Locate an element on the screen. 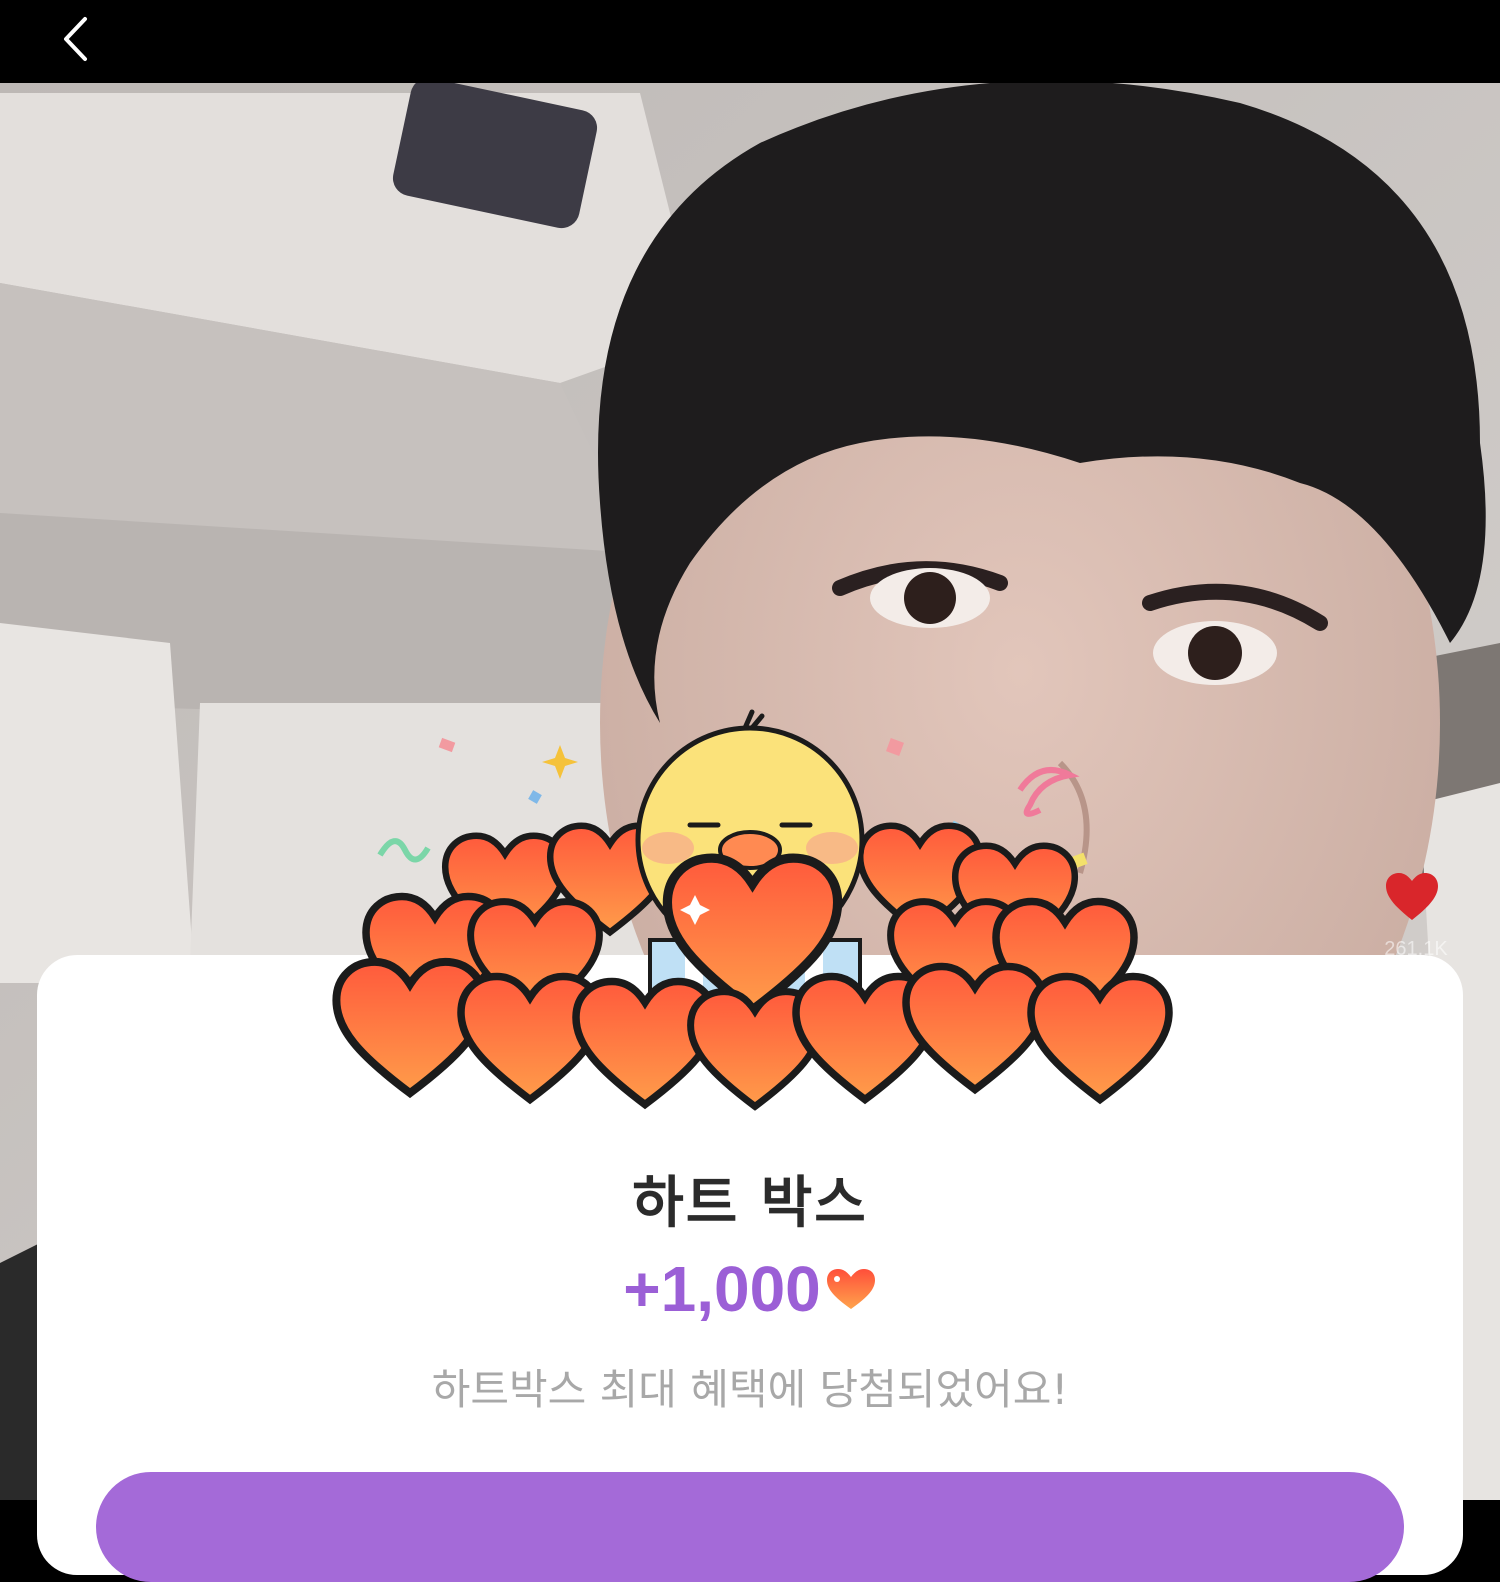 The height and width of the screenshot is (1582, 1500). top-bar is located at coordinates (750, 41).